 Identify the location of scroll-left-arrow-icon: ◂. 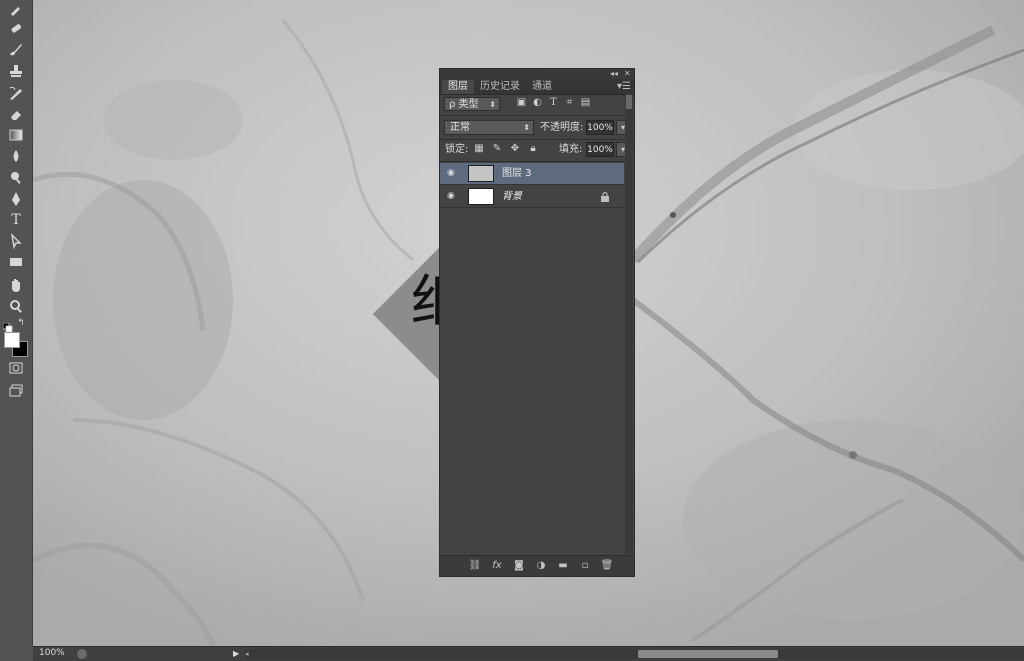
(247, 654).